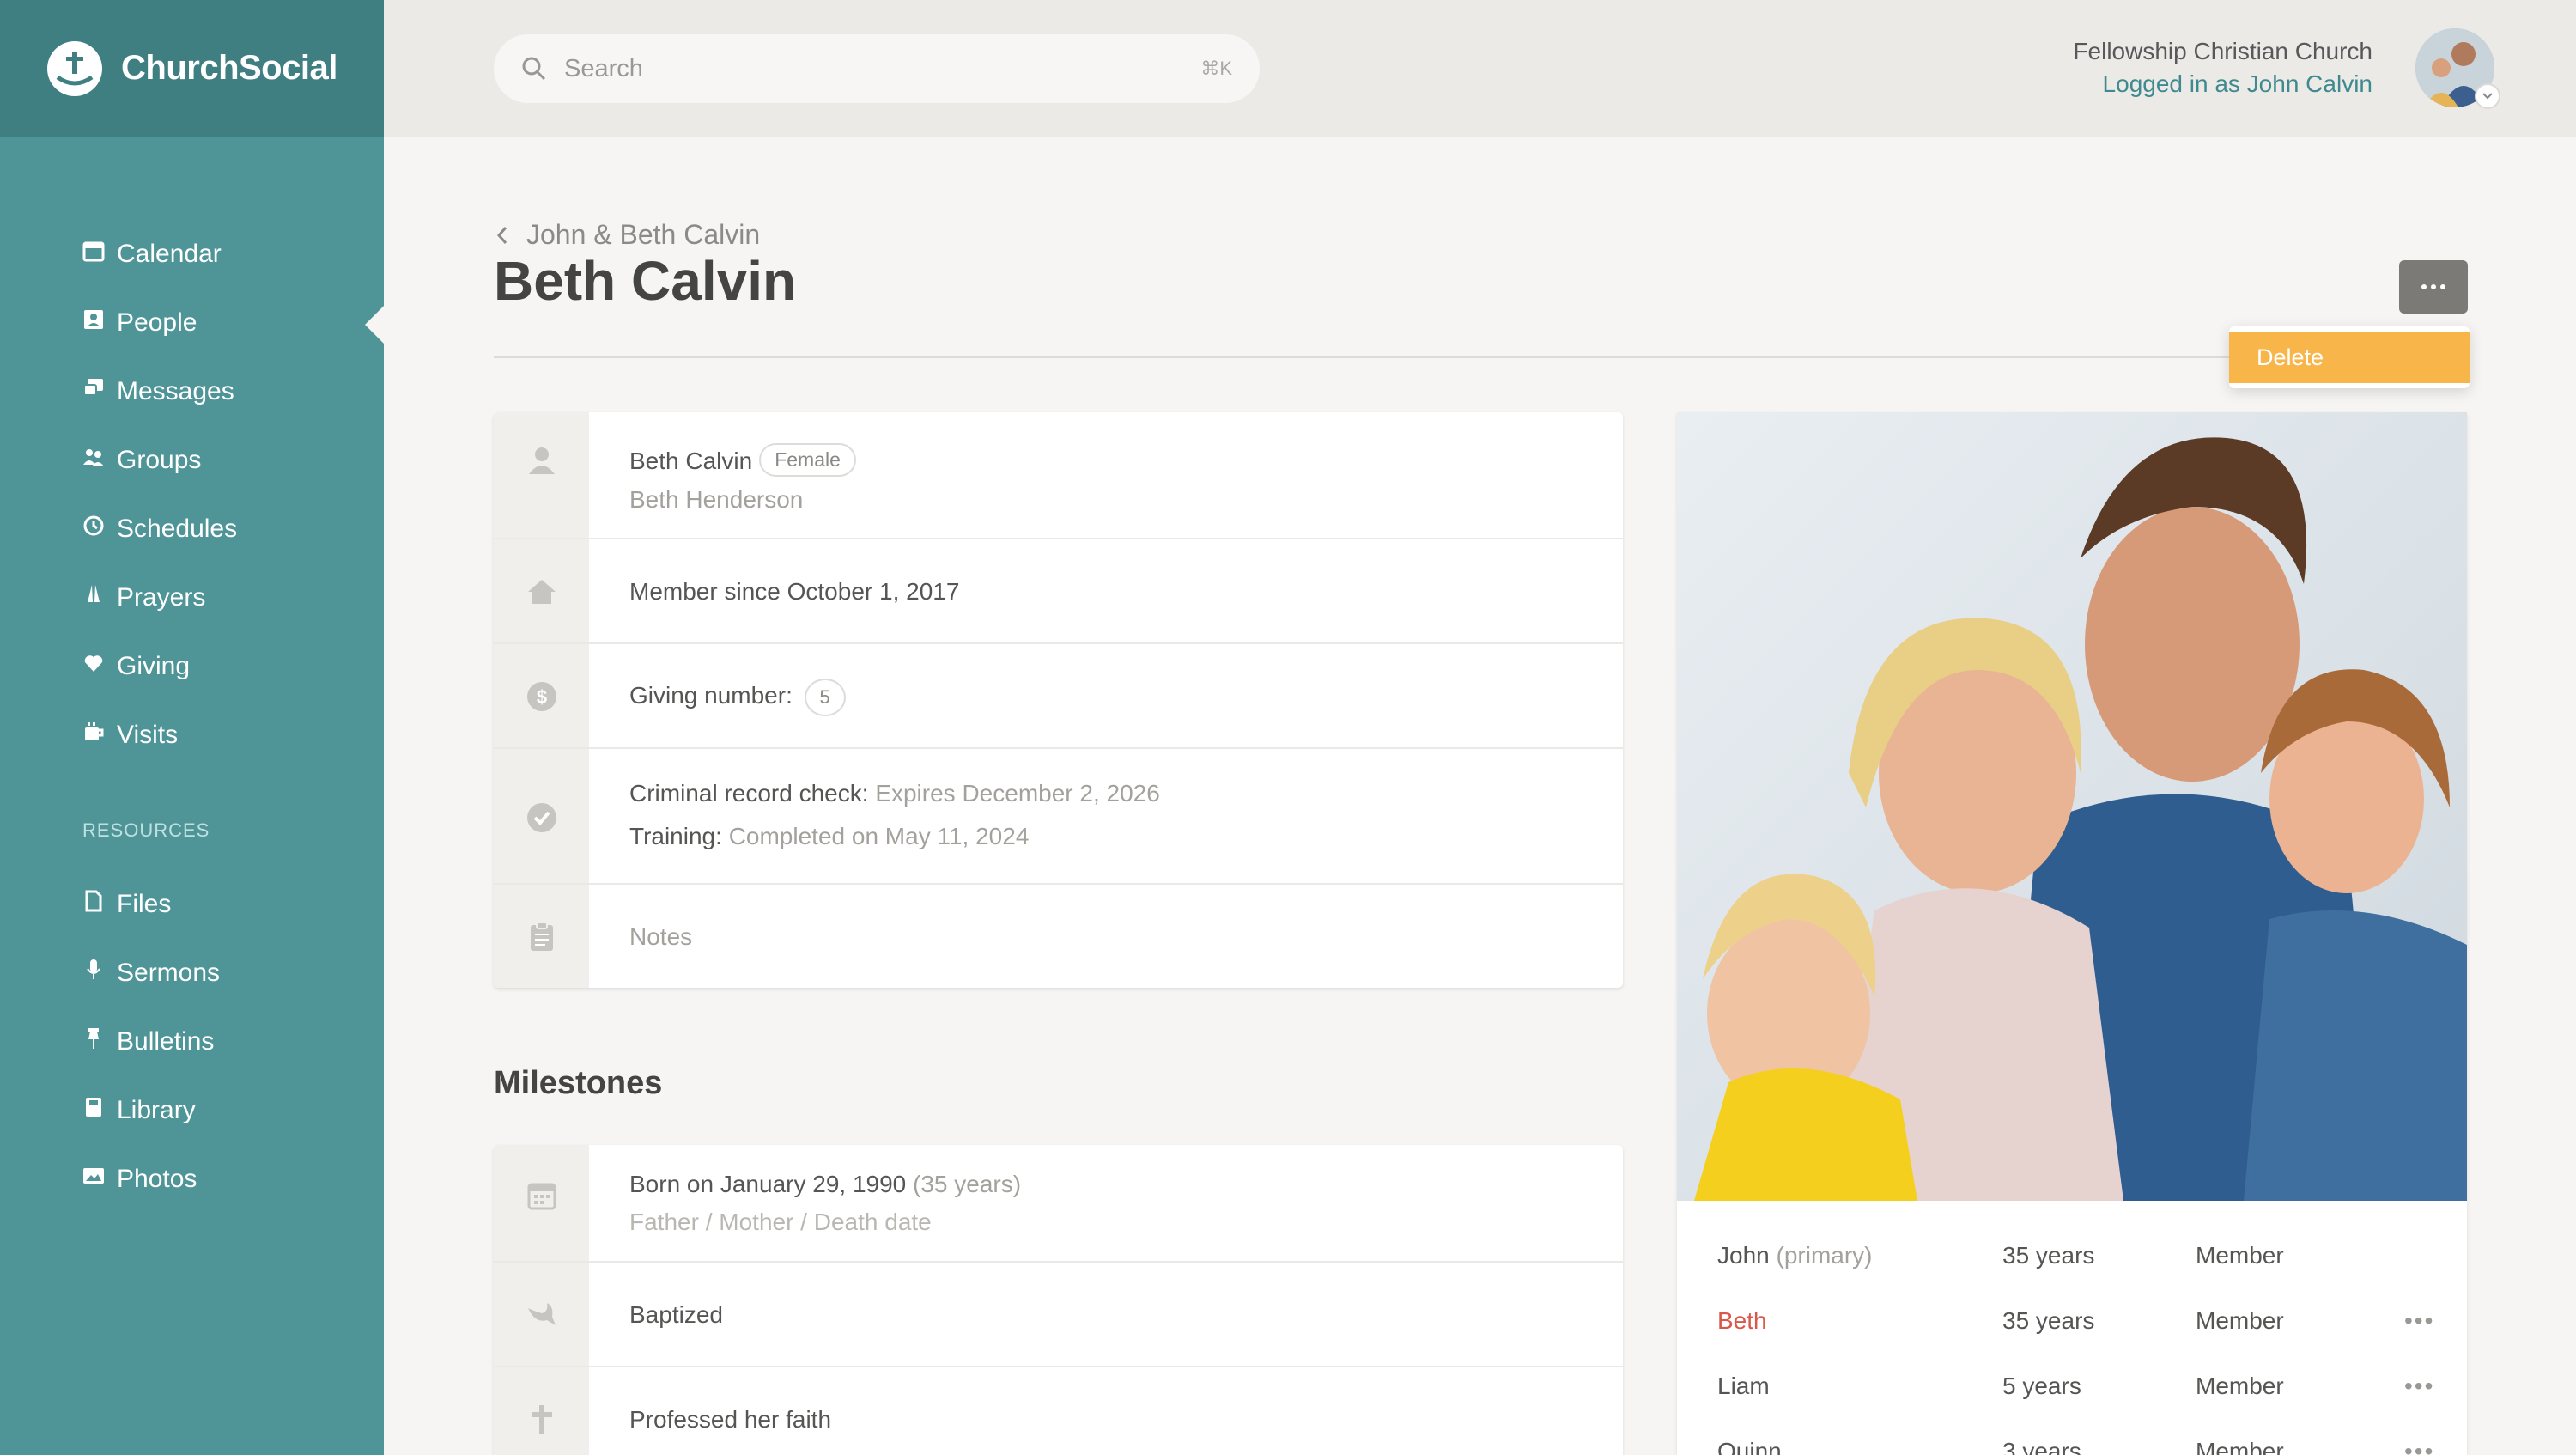 This screenshot has width=2576, height=1455. I want to click on sidebar-item-label: Giving, so click(154, 666).